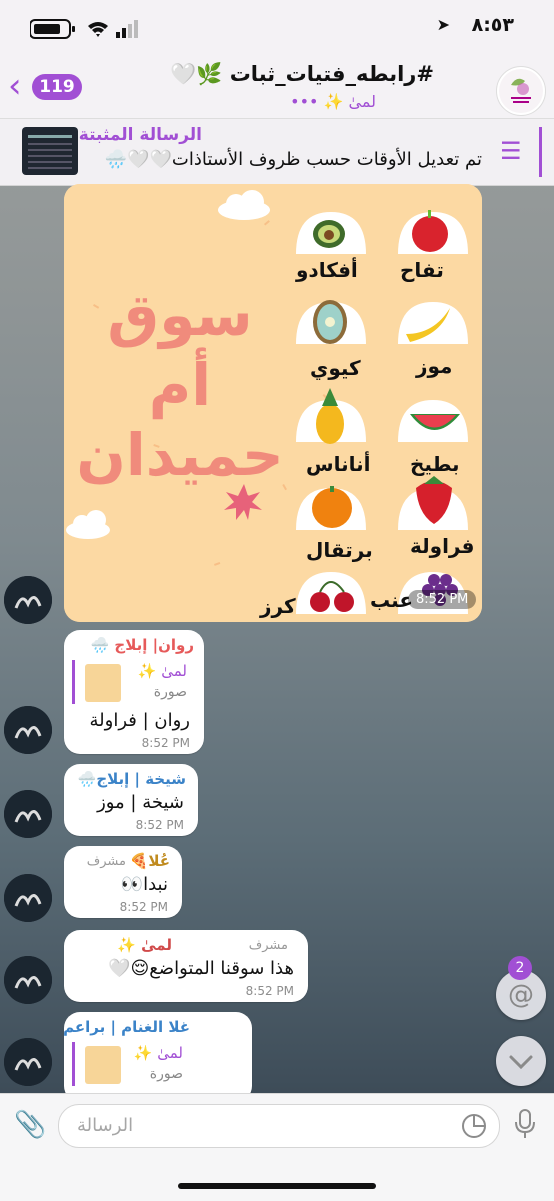  What do you see at coordinates (492, 25) in the screenshot?
I see `status-time: ٨:٥٣` at bounding box center [492, 25].